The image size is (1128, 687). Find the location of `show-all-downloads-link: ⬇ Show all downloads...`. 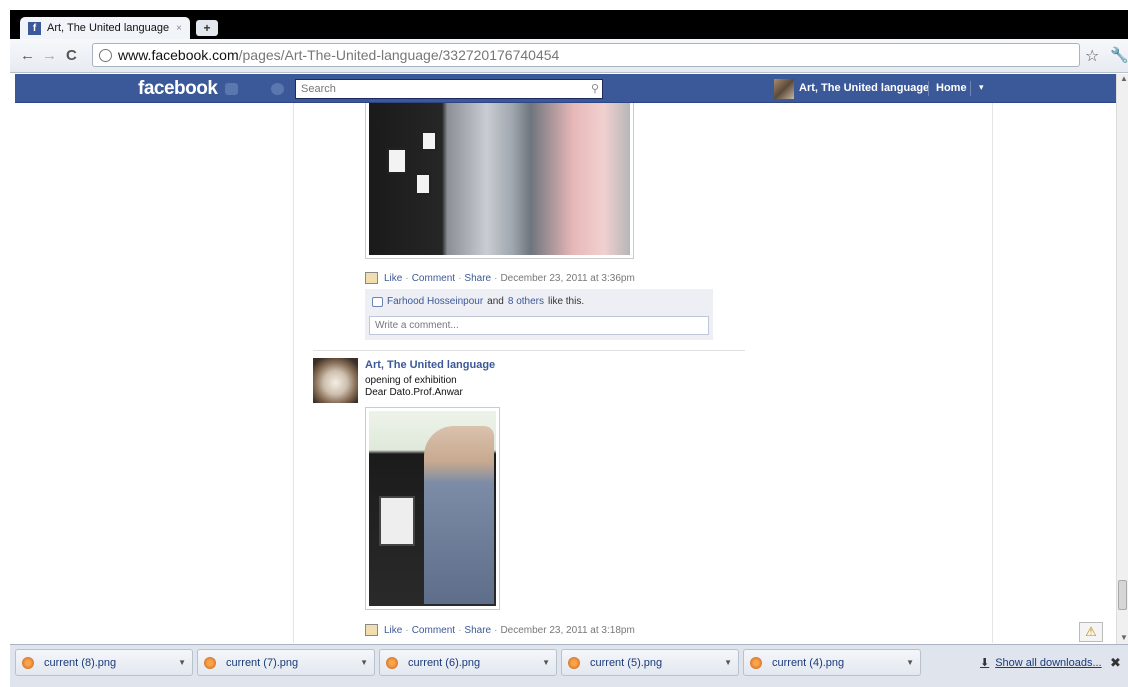

show-all-downloads-link: ⬇ Show all downloads... is located at coordinates (1041, 663).